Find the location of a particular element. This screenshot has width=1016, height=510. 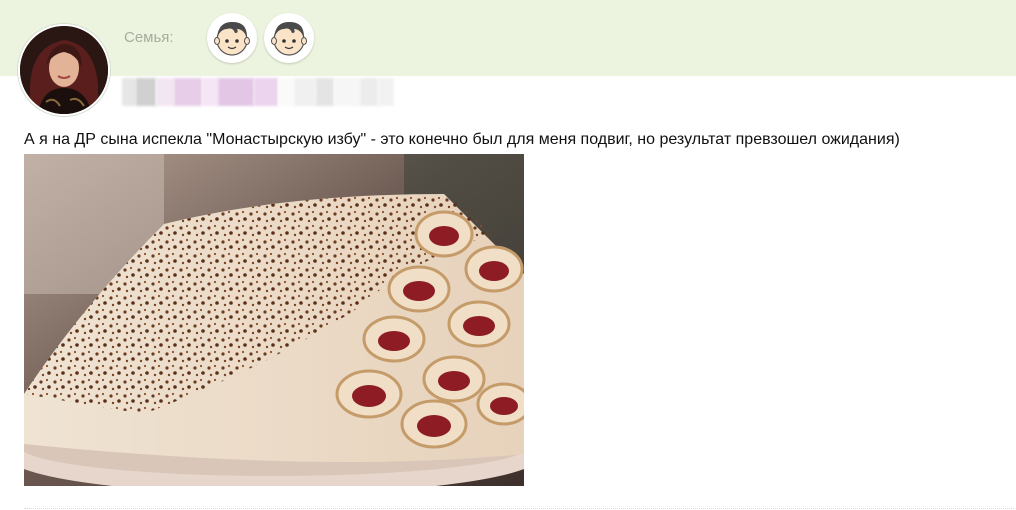

username-redacted is located at coordinates (258, 92).